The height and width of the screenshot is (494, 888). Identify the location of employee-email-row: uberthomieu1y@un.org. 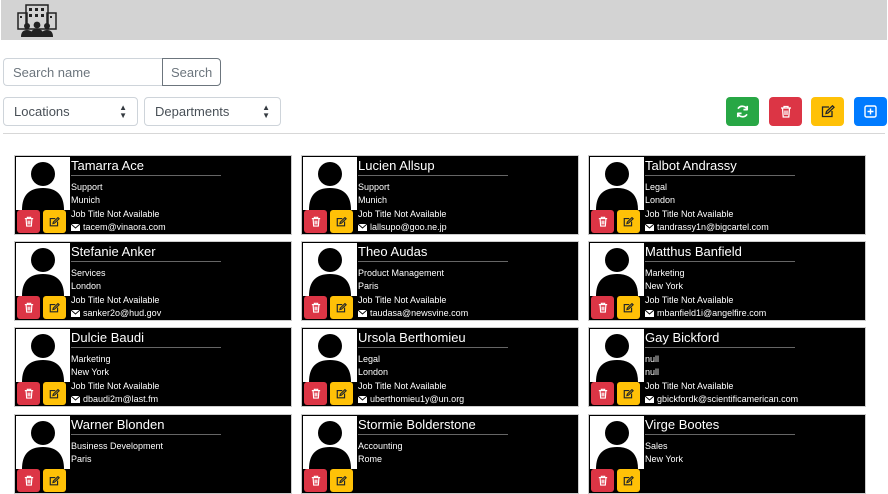
(411, 399).